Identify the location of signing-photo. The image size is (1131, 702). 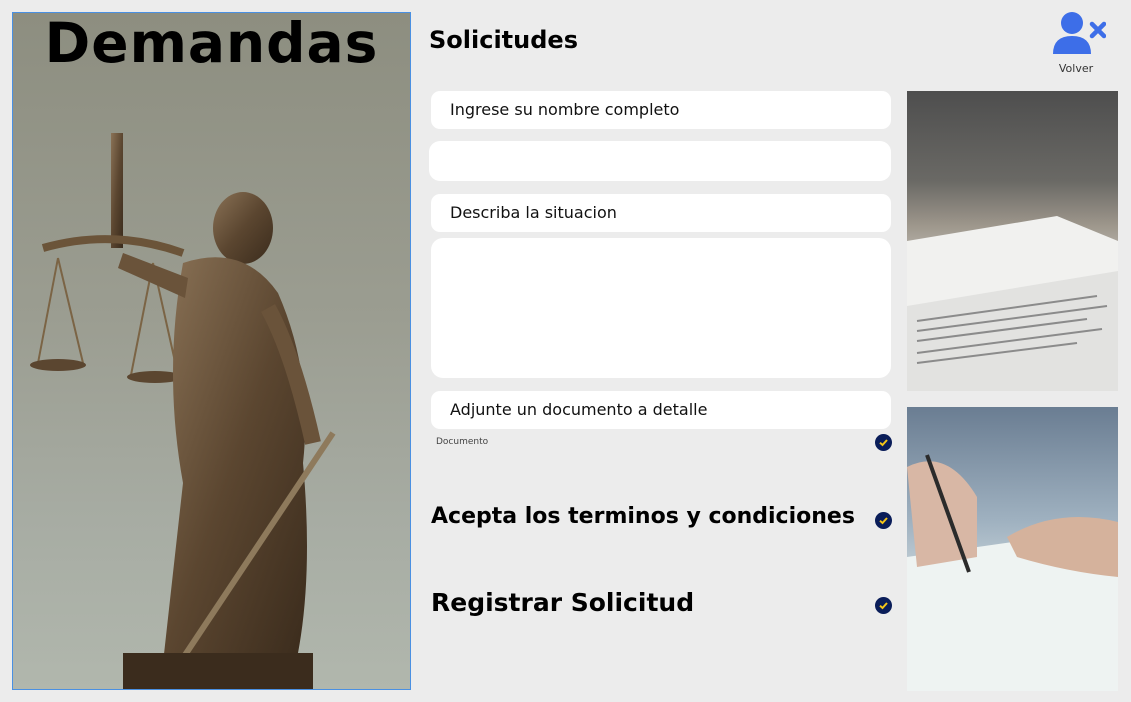
(1012, 549).